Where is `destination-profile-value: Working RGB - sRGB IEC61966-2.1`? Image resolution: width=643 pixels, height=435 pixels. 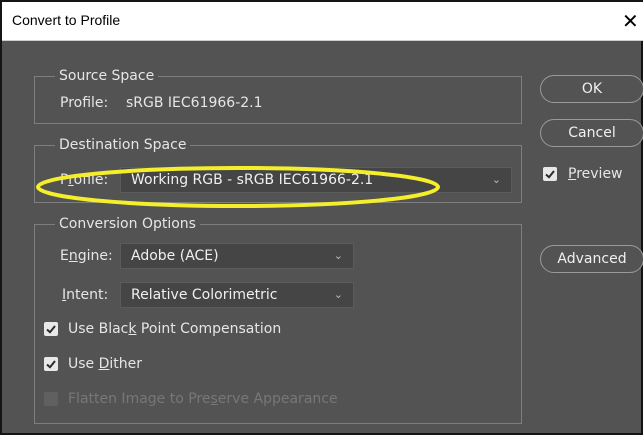 destination-profile-value: Working RGB - sRGB IEC61966-2.1 is located at coordinates (252, 180).